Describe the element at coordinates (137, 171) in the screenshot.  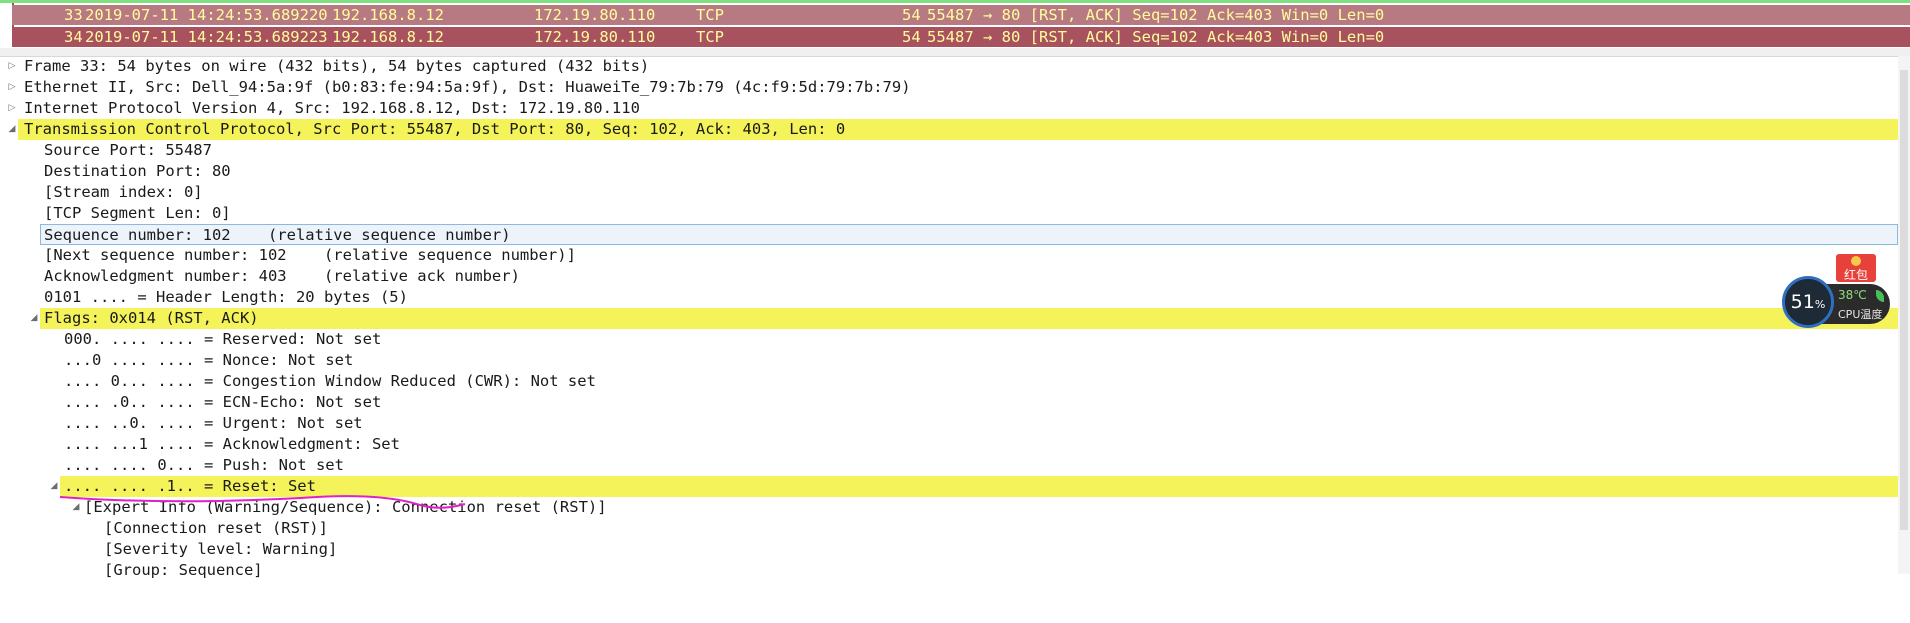
I see `tree-item-label: Destination Port: 80` at that location.